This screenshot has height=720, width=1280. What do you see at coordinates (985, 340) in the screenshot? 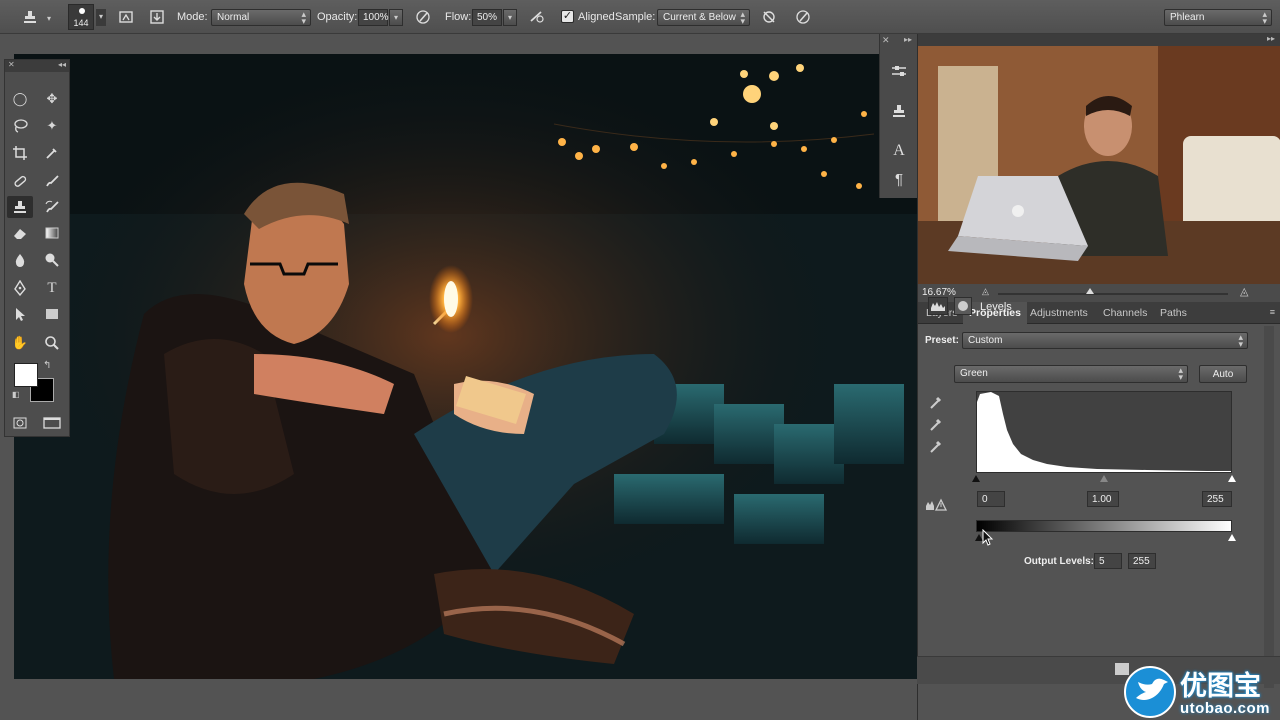
I see `preset-value: Custom` at bounding box center [985, 340].